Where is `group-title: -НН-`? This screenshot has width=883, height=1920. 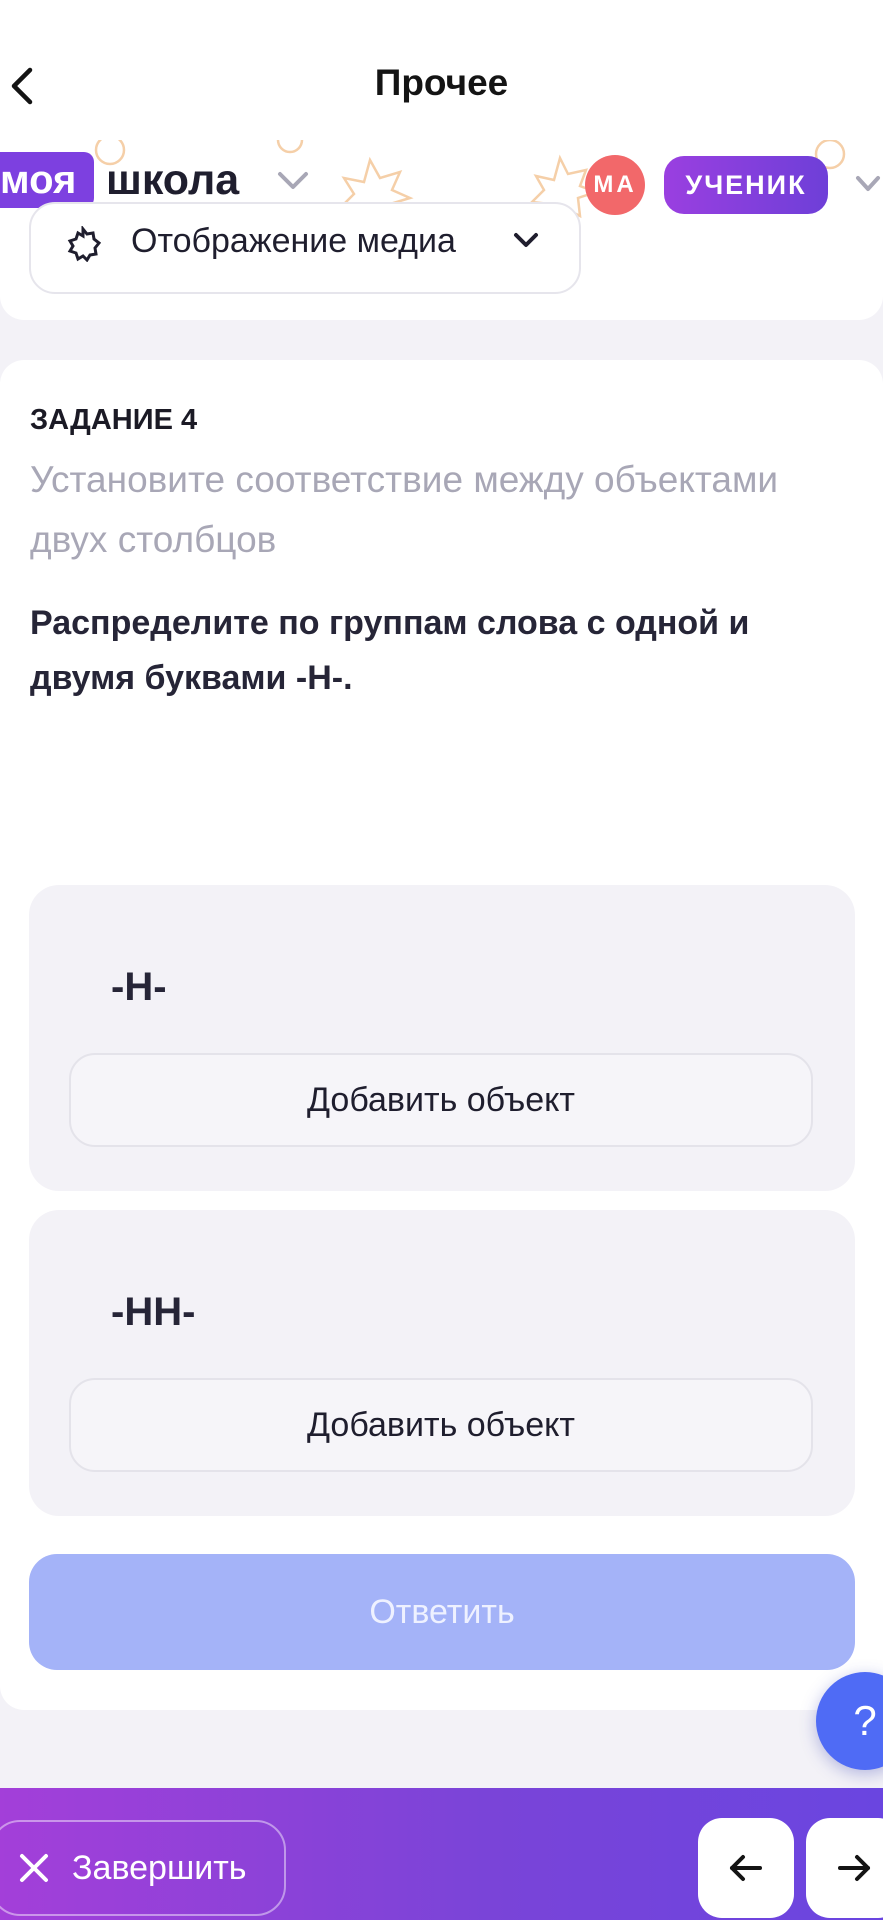 group-title: -НН- is located at coordinates (153, 1312).